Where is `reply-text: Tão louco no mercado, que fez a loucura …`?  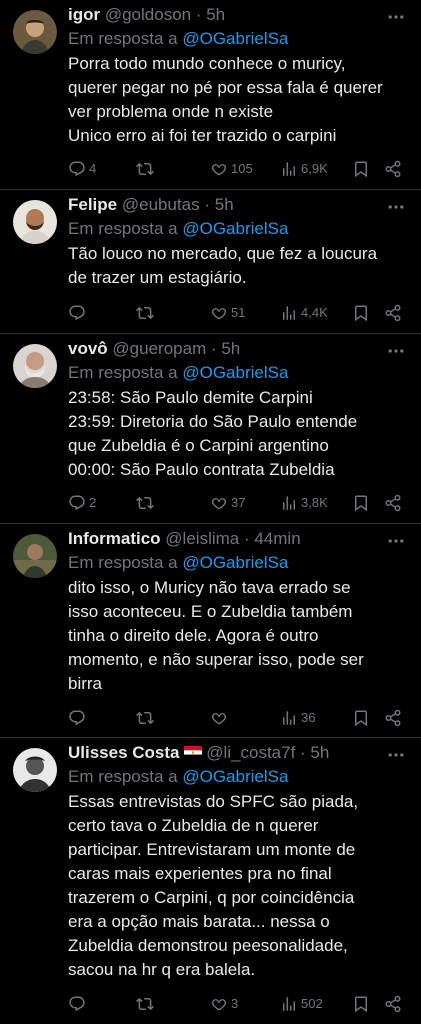
reply-text: Tão louco no mercado, que fez a loucura … is located at coordinates (240, 266).